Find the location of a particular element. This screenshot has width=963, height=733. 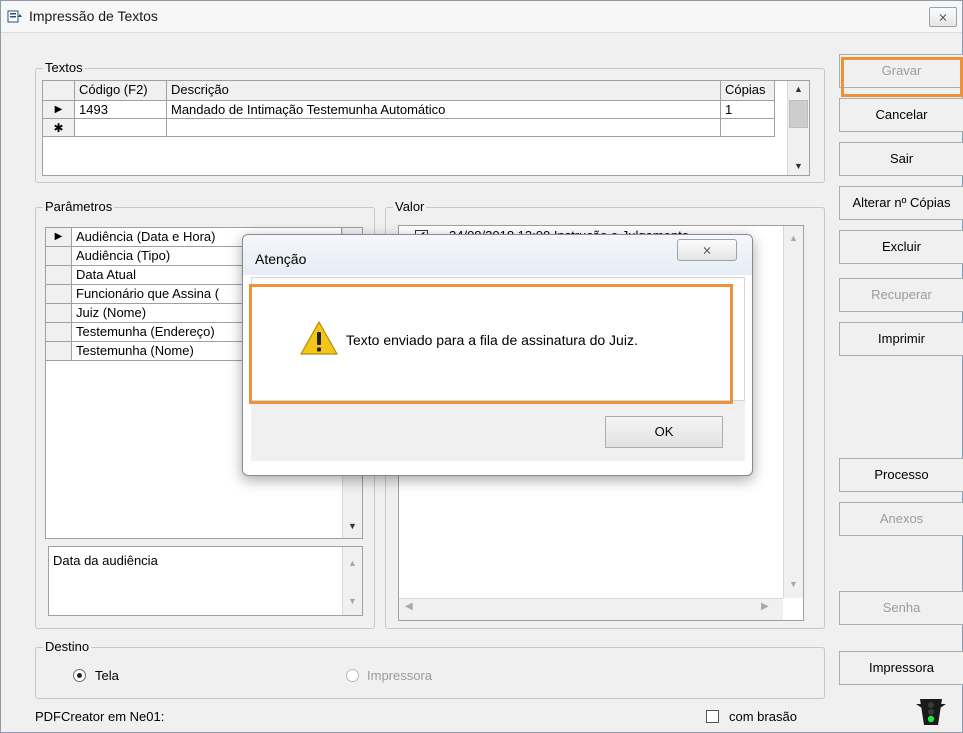

close-icon: ⨯ is located at coordinates (943, 17).